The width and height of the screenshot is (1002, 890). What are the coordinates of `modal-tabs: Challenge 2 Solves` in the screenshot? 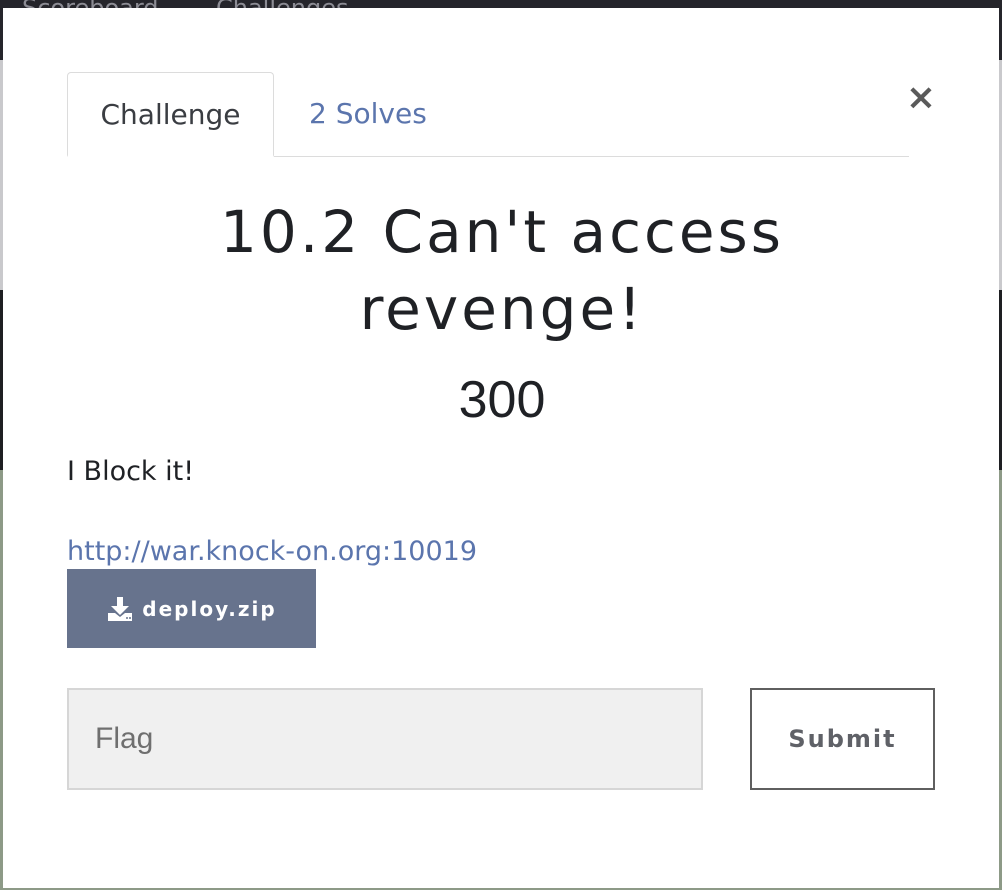 It's located at (488, 114).